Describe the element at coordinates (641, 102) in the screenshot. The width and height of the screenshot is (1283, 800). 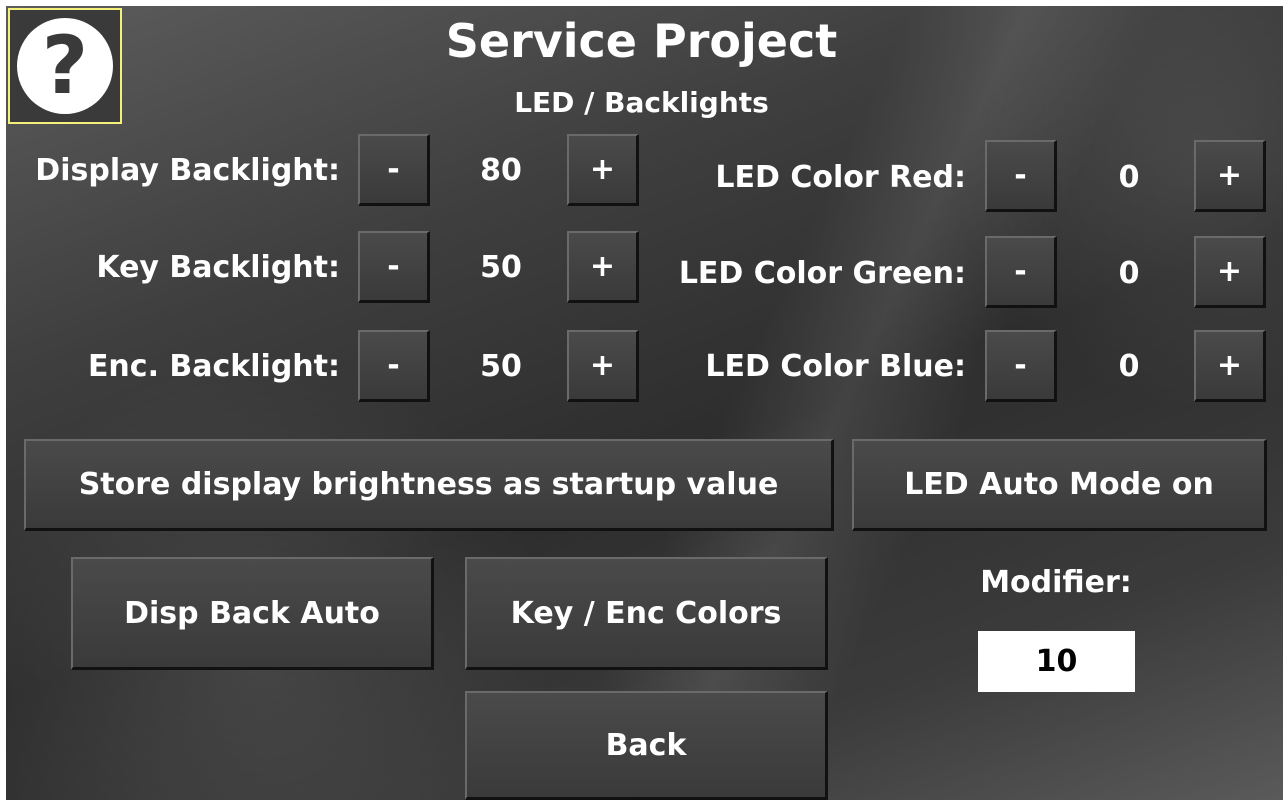
I see `page-subtitle: LED / Backlights` at that location.